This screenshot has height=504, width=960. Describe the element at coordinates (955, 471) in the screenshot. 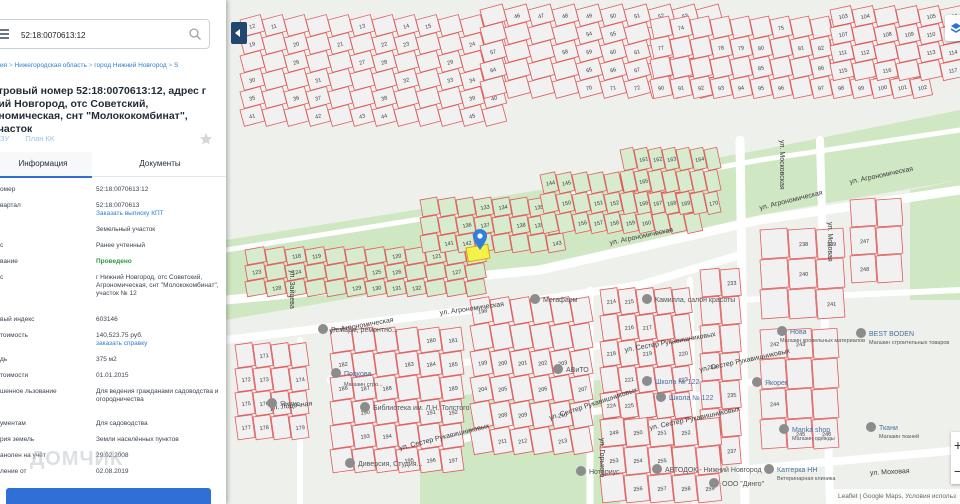

I see `zoom-out-button: −` at that location.